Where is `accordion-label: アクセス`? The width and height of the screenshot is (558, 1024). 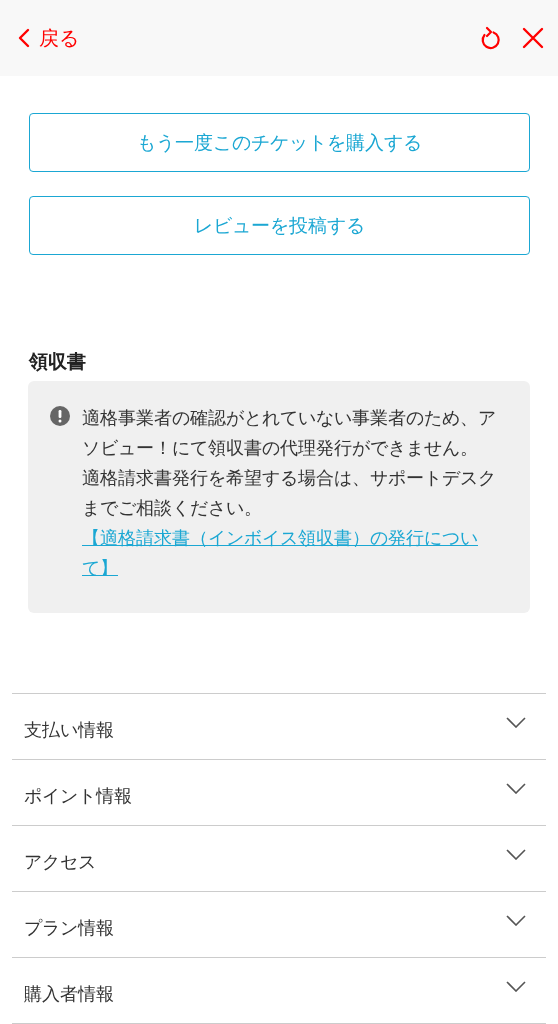
accordion-label: アクセス is located at coordinates (60, 861).